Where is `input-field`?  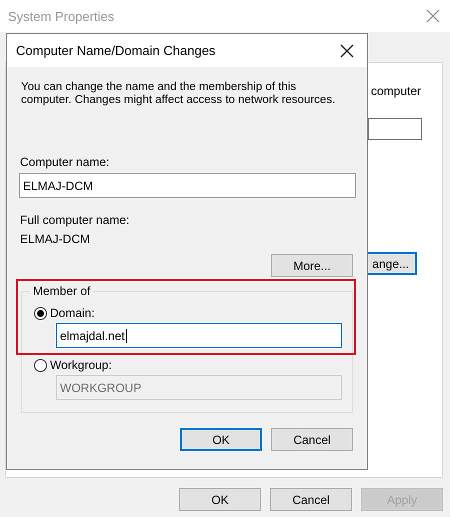 input-field is located at coordinates (395, 129).